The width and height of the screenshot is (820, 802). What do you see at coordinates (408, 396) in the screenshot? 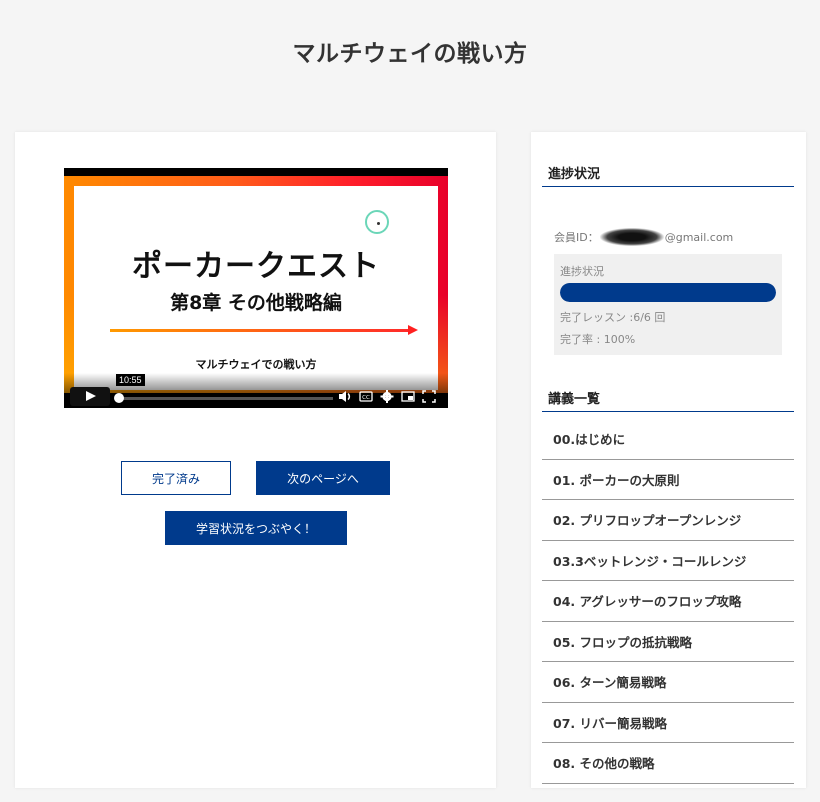
I see `pip-icon` at bounding box center [408, 396].